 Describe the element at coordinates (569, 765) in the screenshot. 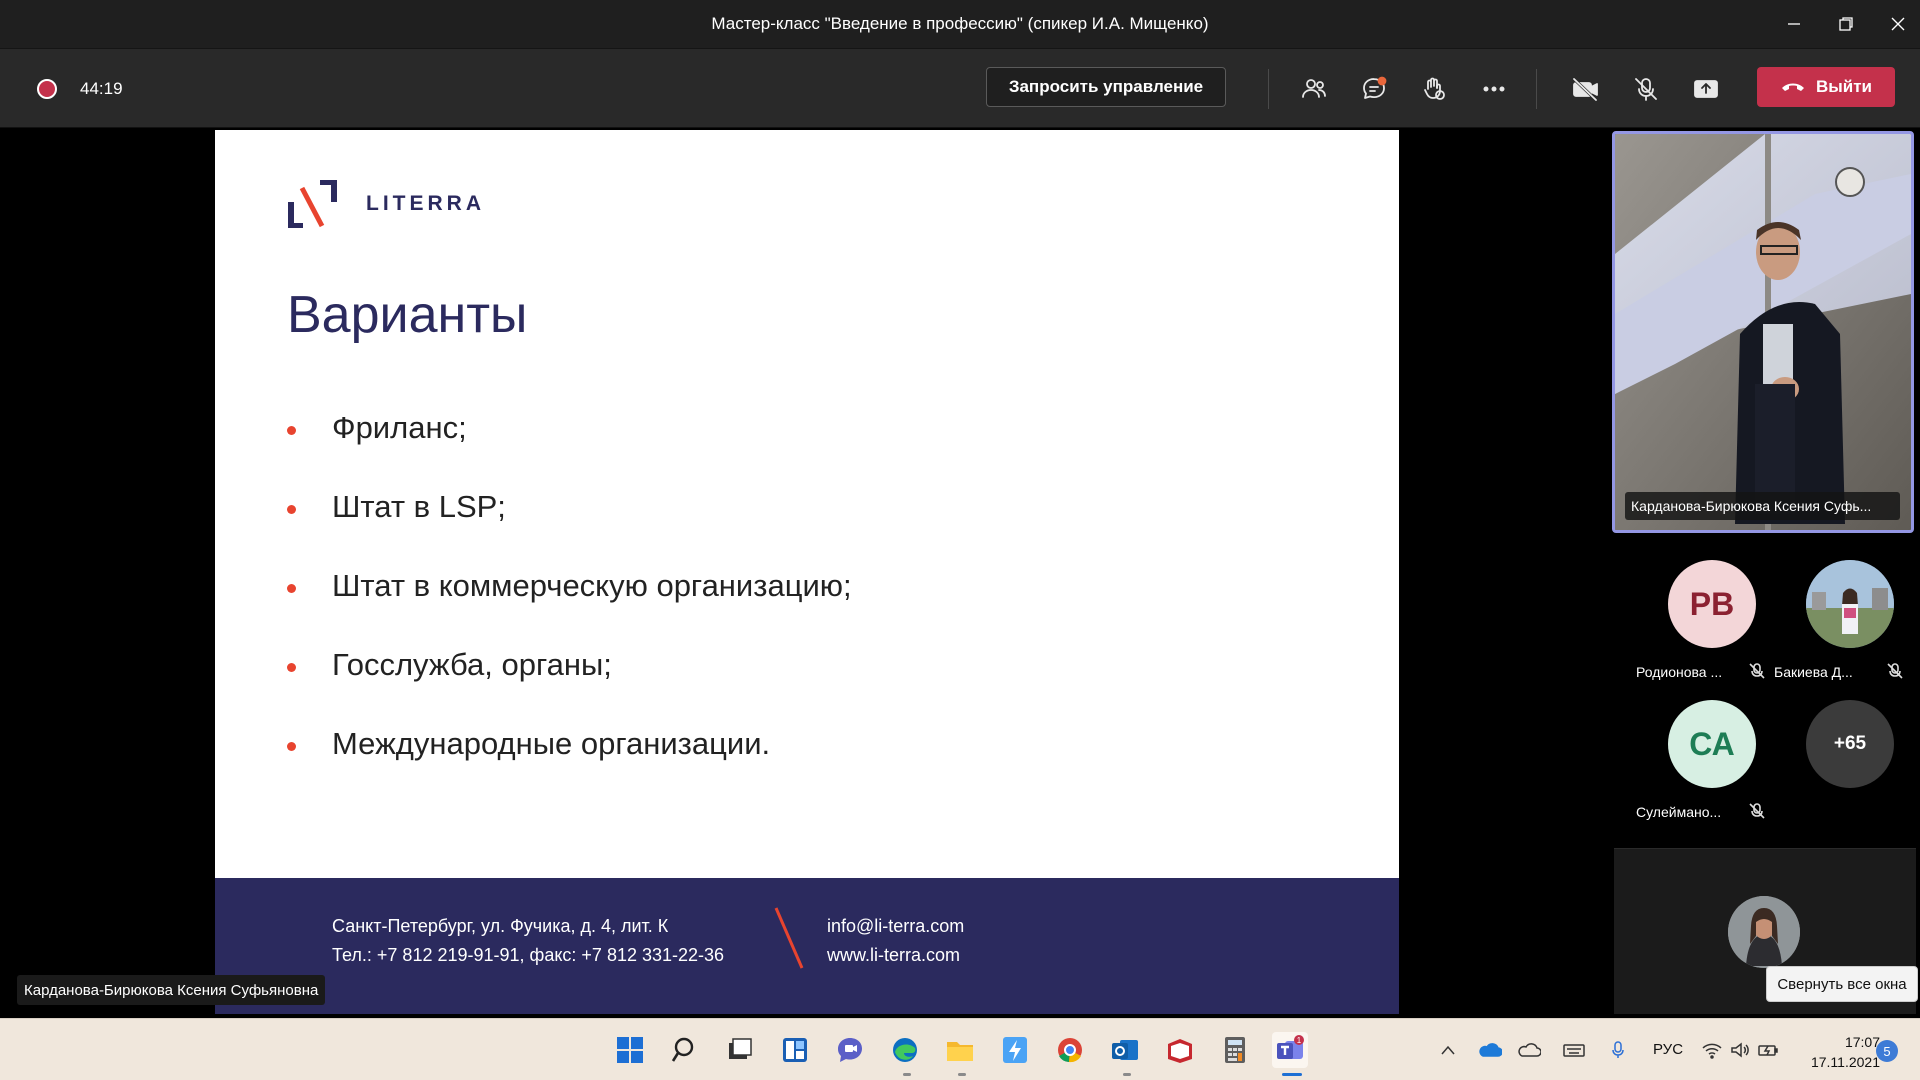

I see `list-item: Международные организации.` at that location.